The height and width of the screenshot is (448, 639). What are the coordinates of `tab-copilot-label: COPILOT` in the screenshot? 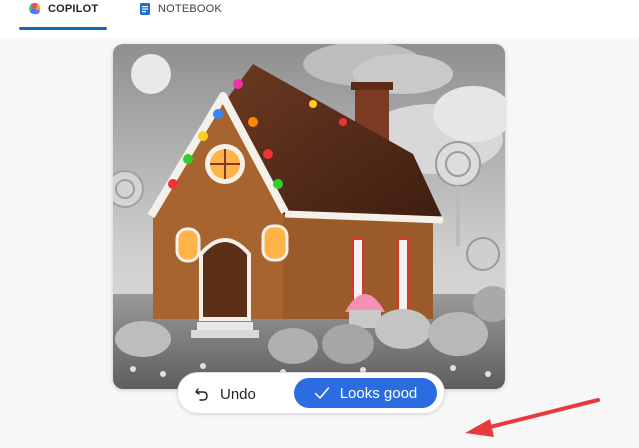 It's located at (73, 9).